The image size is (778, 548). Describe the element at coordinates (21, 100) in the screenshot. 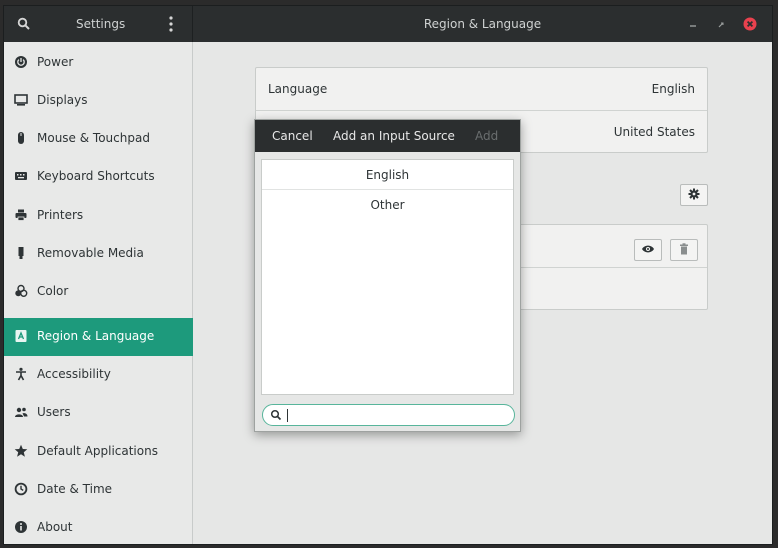

I see `display-icon` at that location.